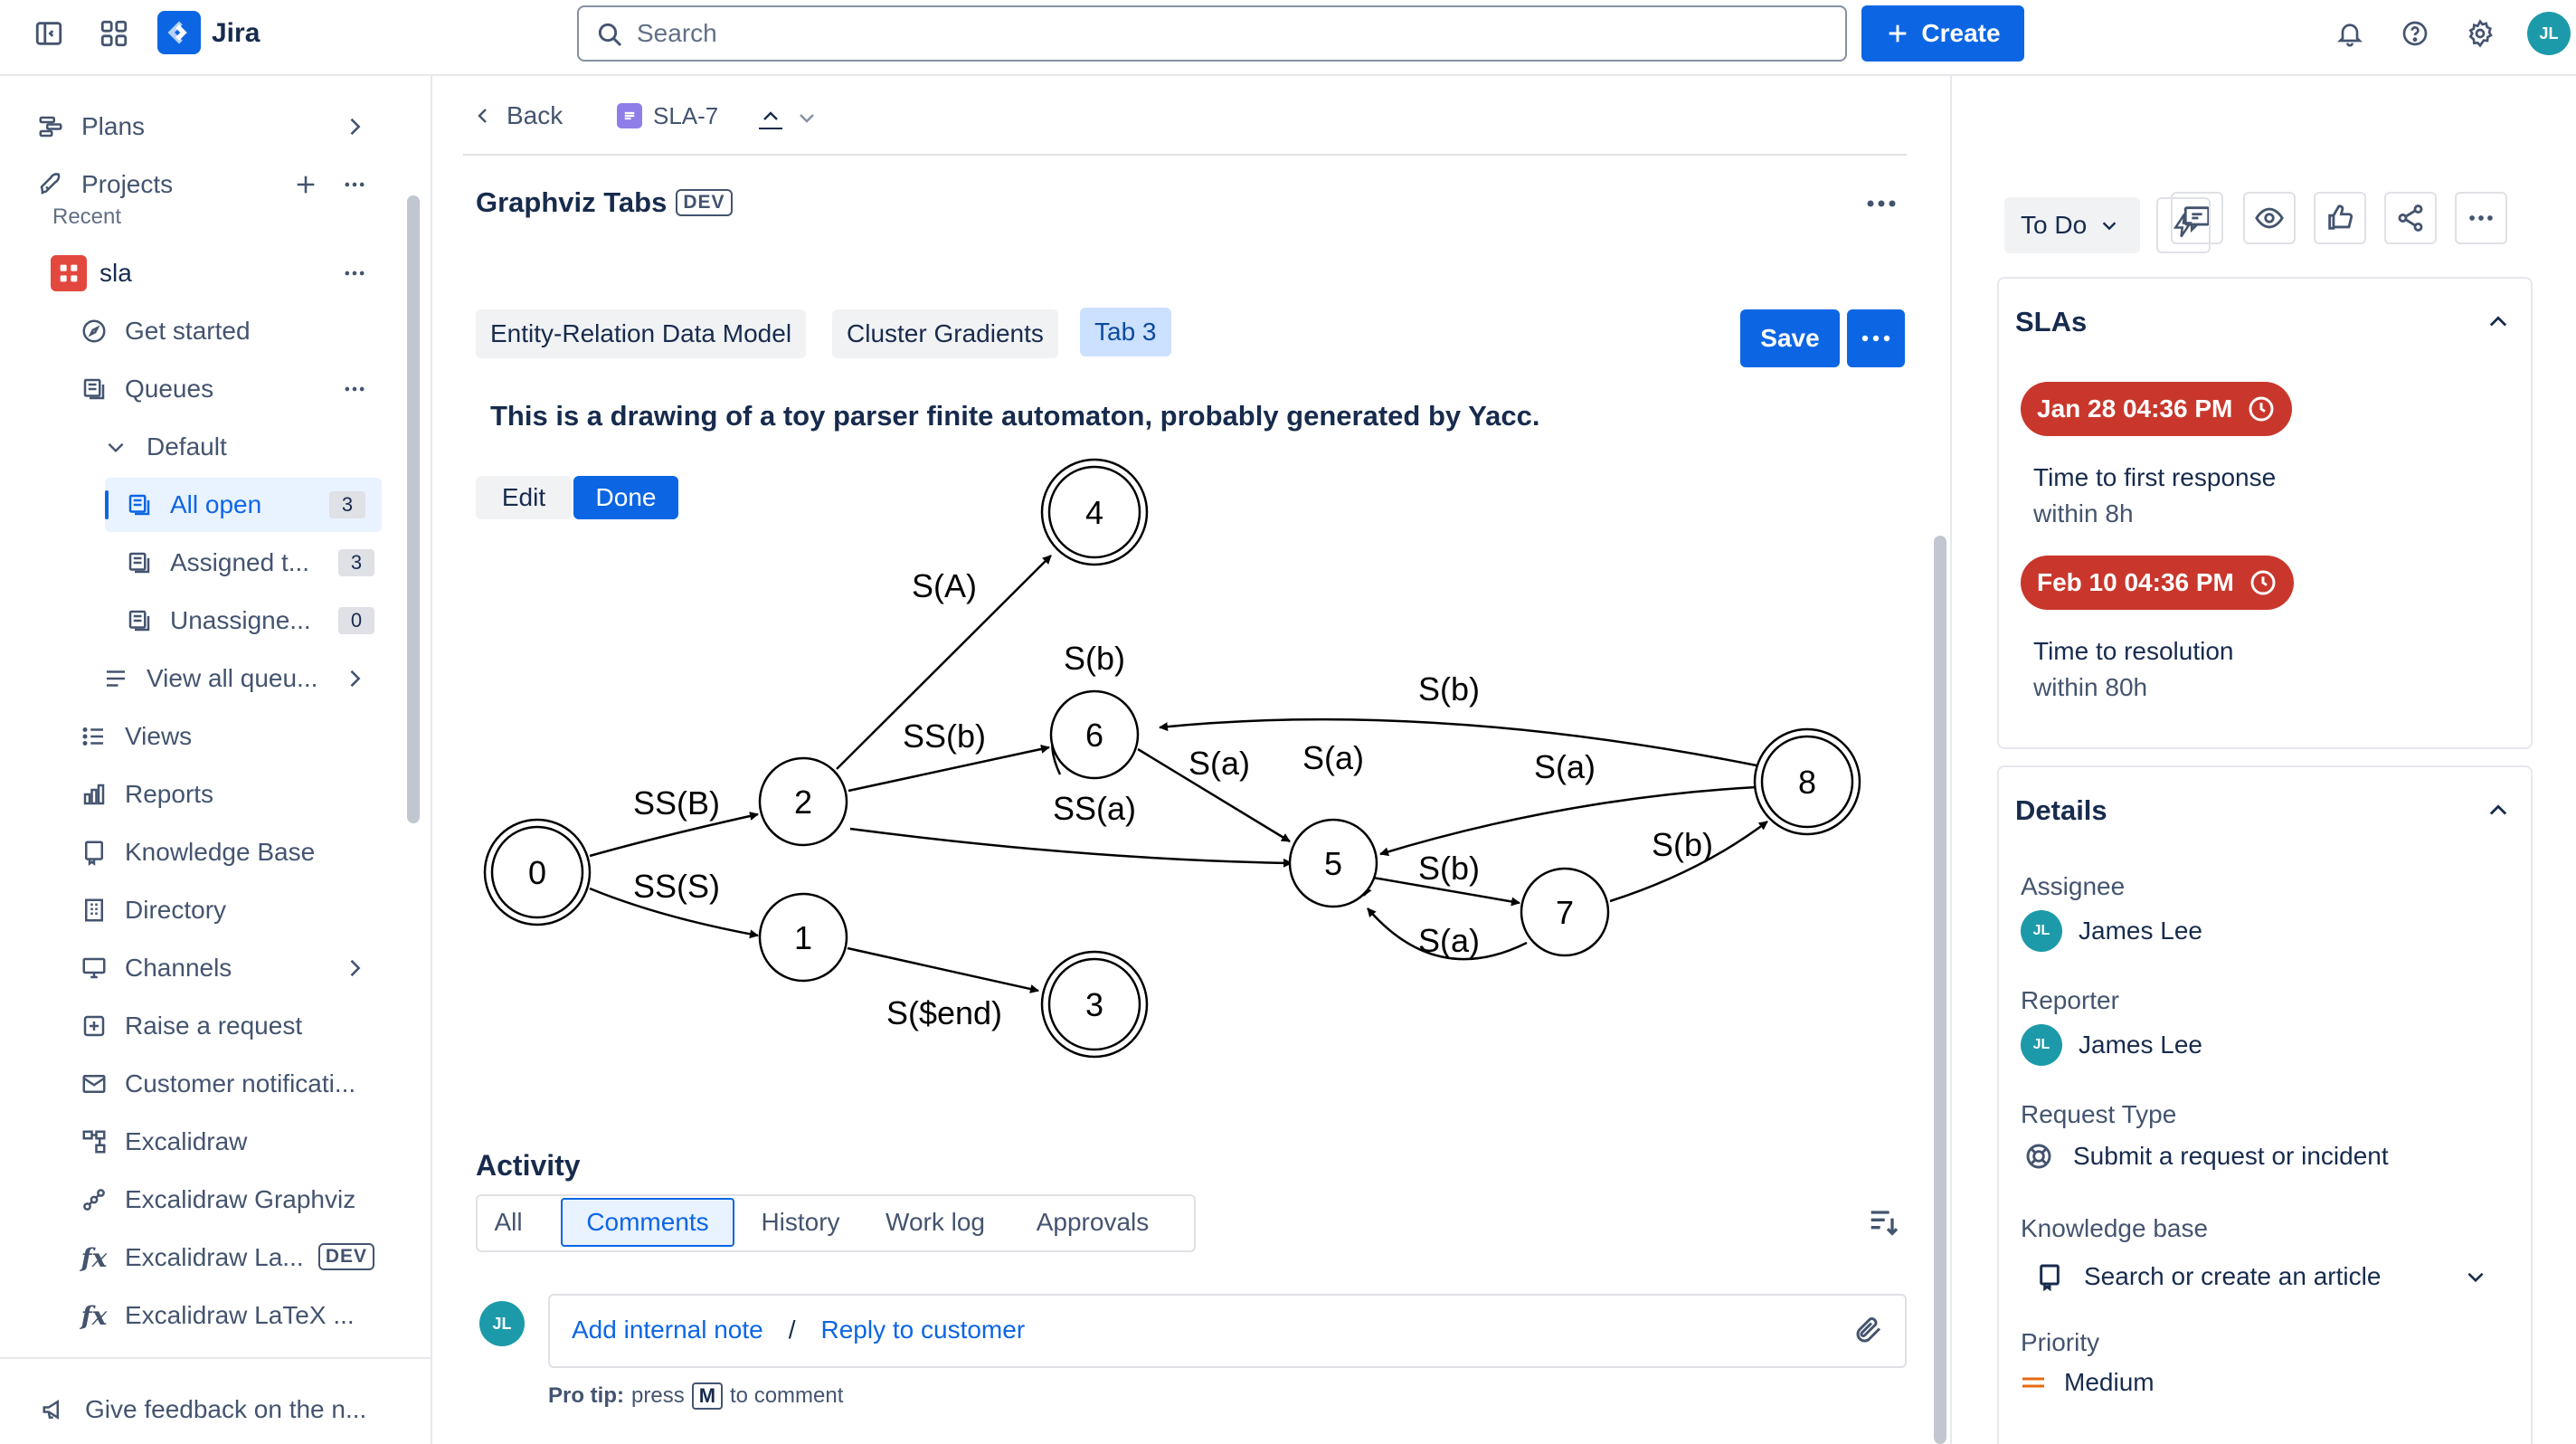 The height and width of the screenshot is (1444, 2576). I want to click on sla-label: Time to first response, so click(2155, 477).